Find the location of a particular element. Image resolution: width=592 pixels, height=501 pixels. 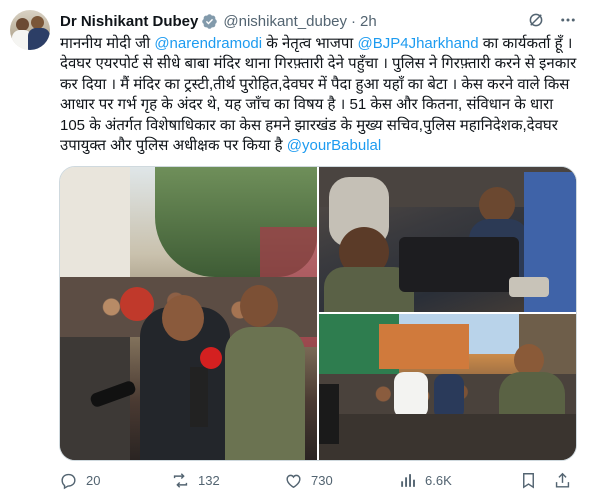

views-button: 6.6K is located at coordinates (425, 480).